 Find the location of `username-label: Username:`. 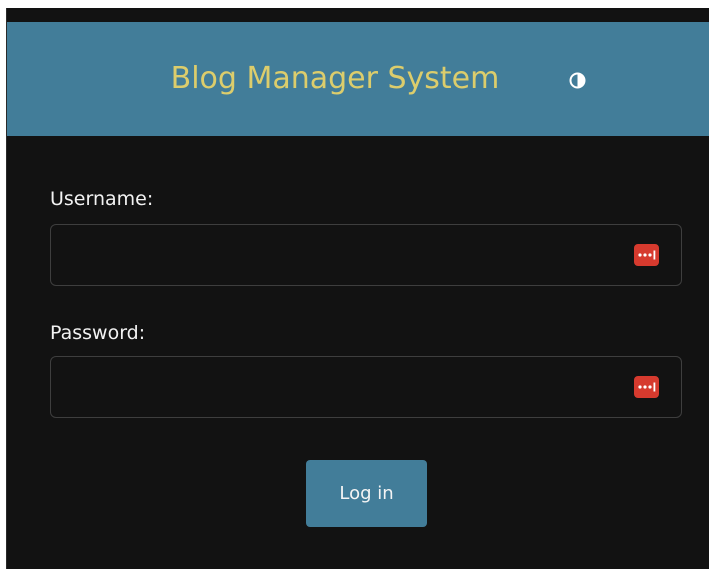

username-label: Username: is located at coordinates (102, 199).